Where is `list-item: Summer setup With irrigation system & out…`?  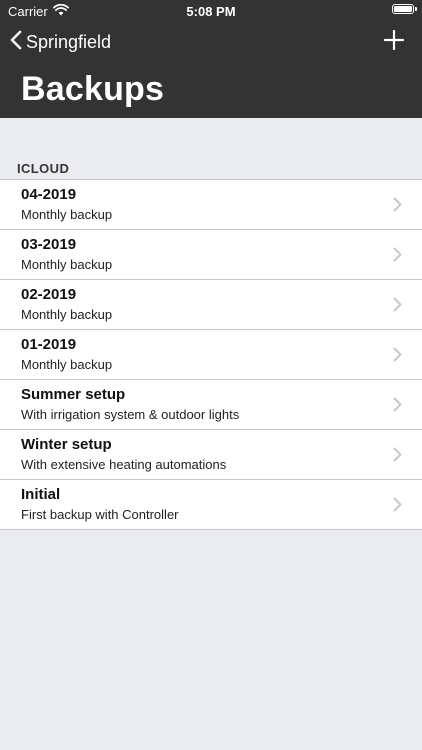
list-item: Summer setup With irrigation system & out… is located at coordinates (211, 405).